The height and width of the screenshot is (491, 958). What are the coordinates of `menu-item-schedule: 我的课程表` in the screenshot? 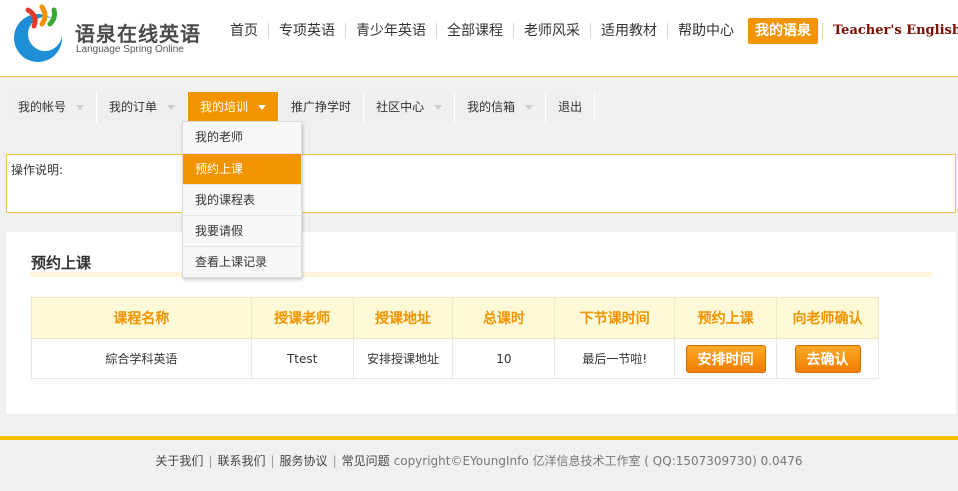 It's located at (242, 199).